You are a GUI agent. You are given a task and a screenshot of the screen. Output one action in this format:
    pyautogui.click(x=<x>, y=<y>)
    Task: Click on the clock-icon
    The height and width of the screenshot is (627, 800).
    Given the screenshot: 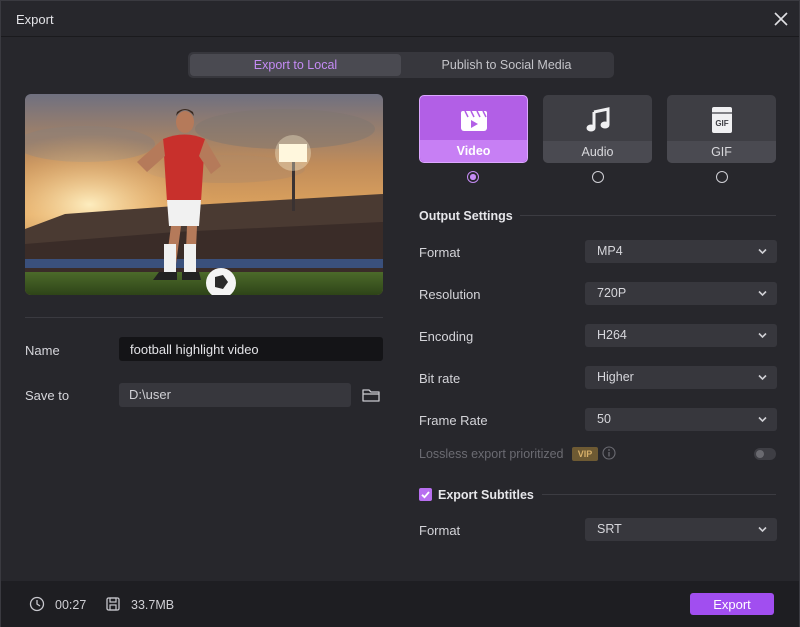 What is the action you would take?
    pyautogui.click(x=37, y=604)
    